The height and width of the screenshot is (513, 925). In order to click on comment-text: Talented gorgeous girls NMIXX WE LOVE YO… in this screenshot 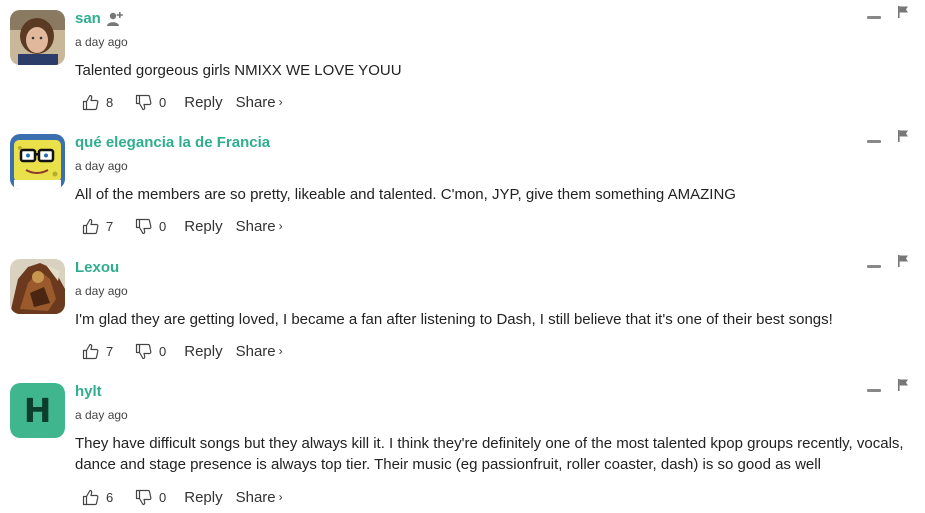, I will do `click(238, 70)`.